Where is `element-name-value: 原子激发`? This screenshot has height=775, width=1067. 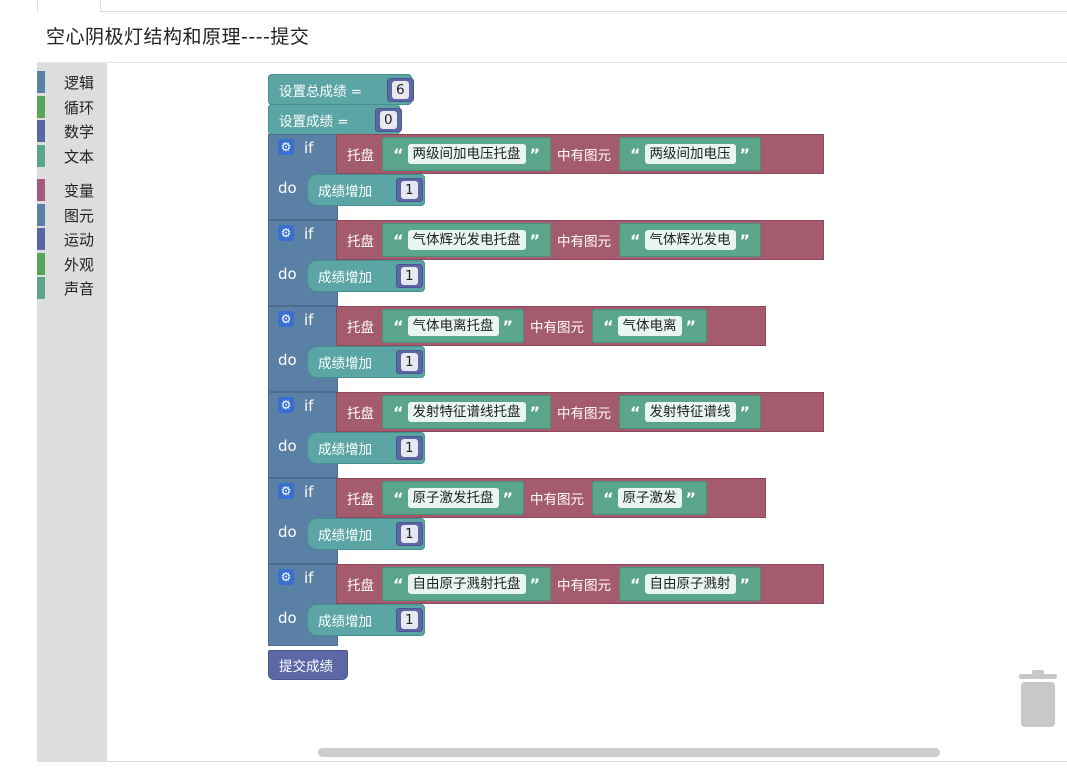
element-name-value: 原子激发 is located at coordinates (649, 498).